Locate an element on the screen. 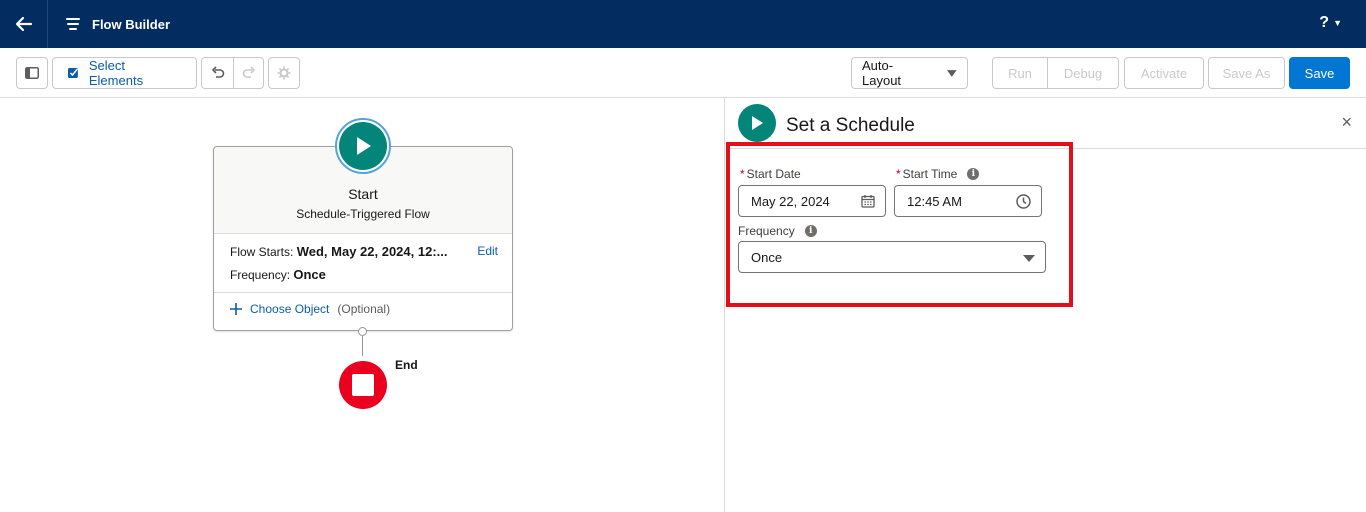 The width and height of the screenshot is (1366, 512). close-icon: × is located at coordinates (1346, 122).